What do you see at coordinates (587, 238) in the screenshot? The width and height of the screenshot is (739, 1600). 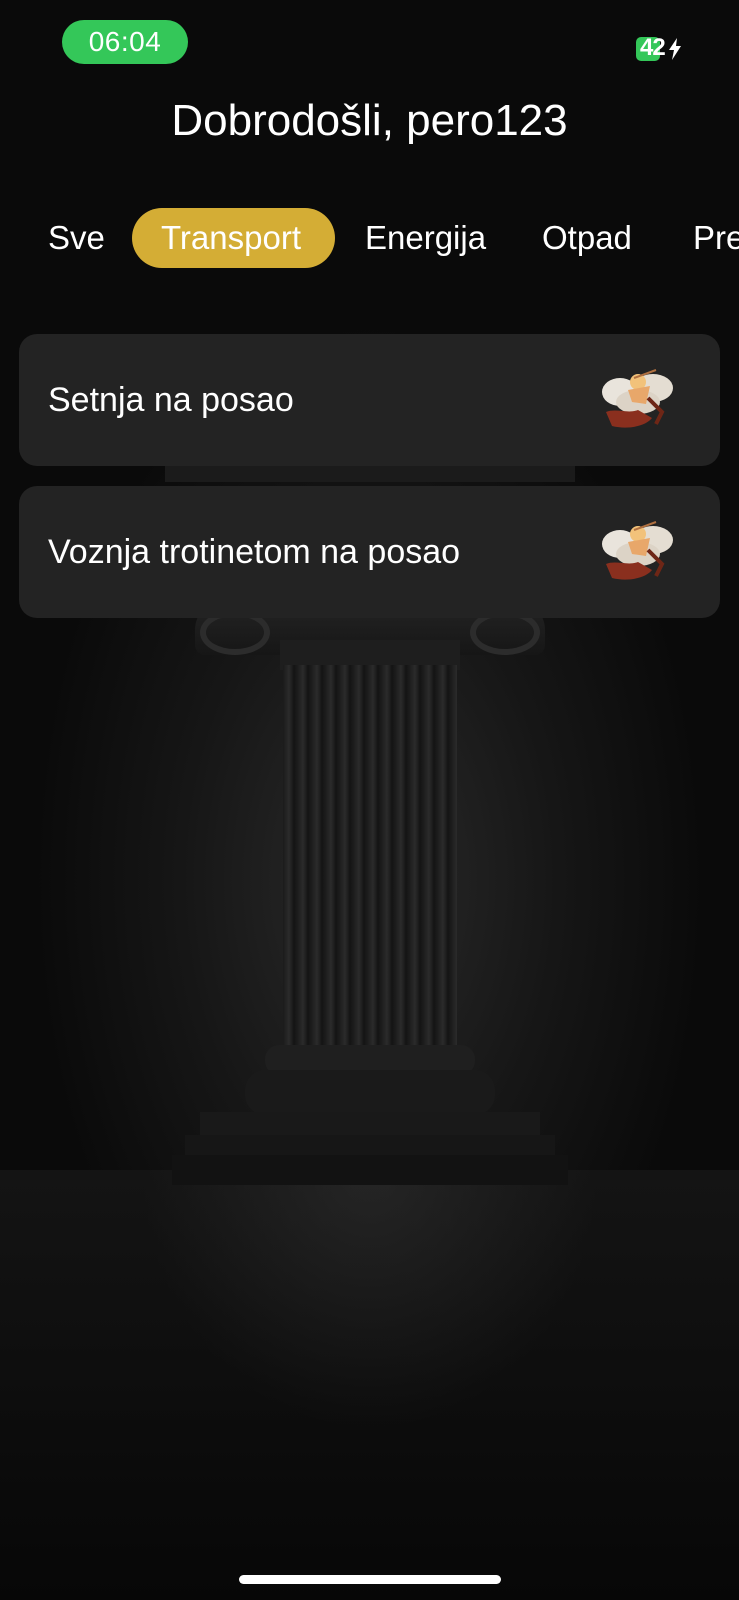 I see `tab-otpad: Otpad` at bounding box center [587, 238].